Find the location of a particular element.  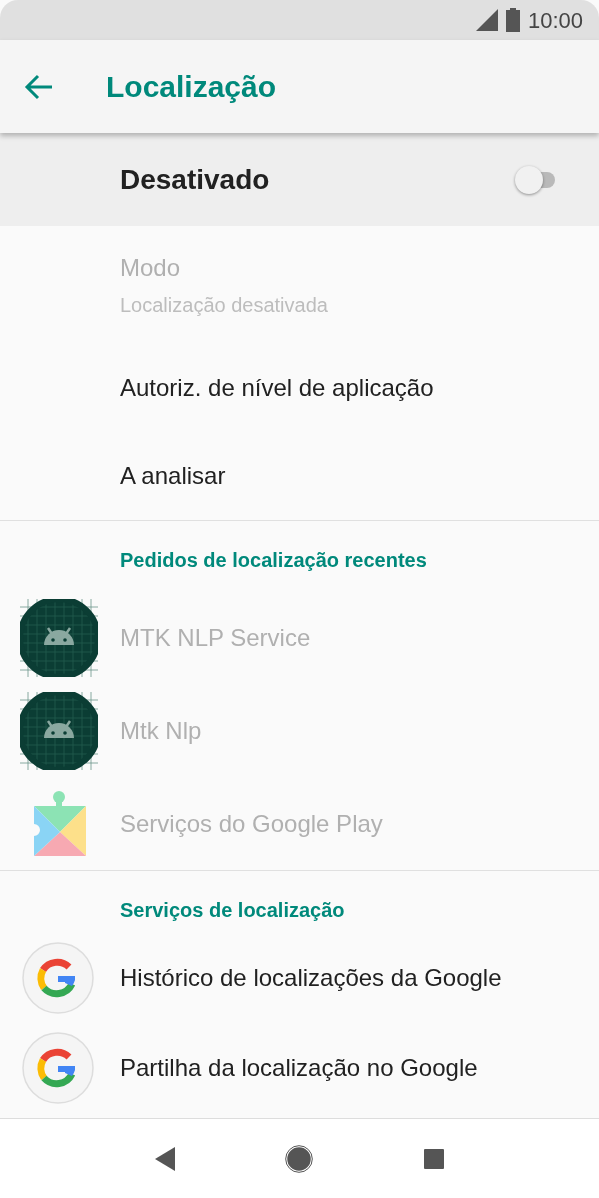

home-nav-icon is located at coordinates (299, 1158).